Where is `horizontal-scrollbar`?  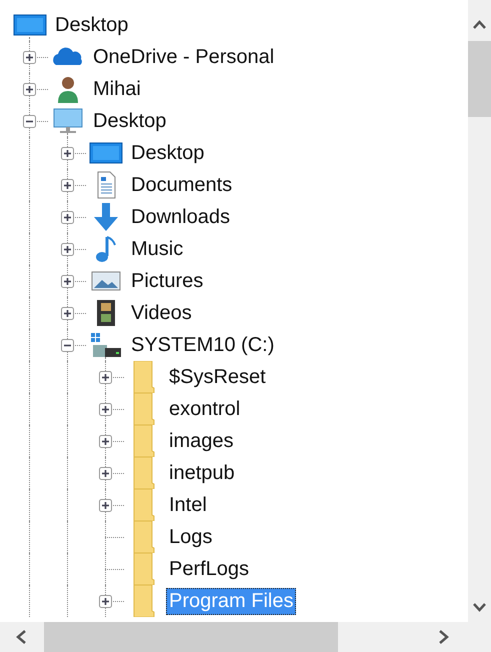
horizontal-scrollbar is located at coordinates (234, 637).